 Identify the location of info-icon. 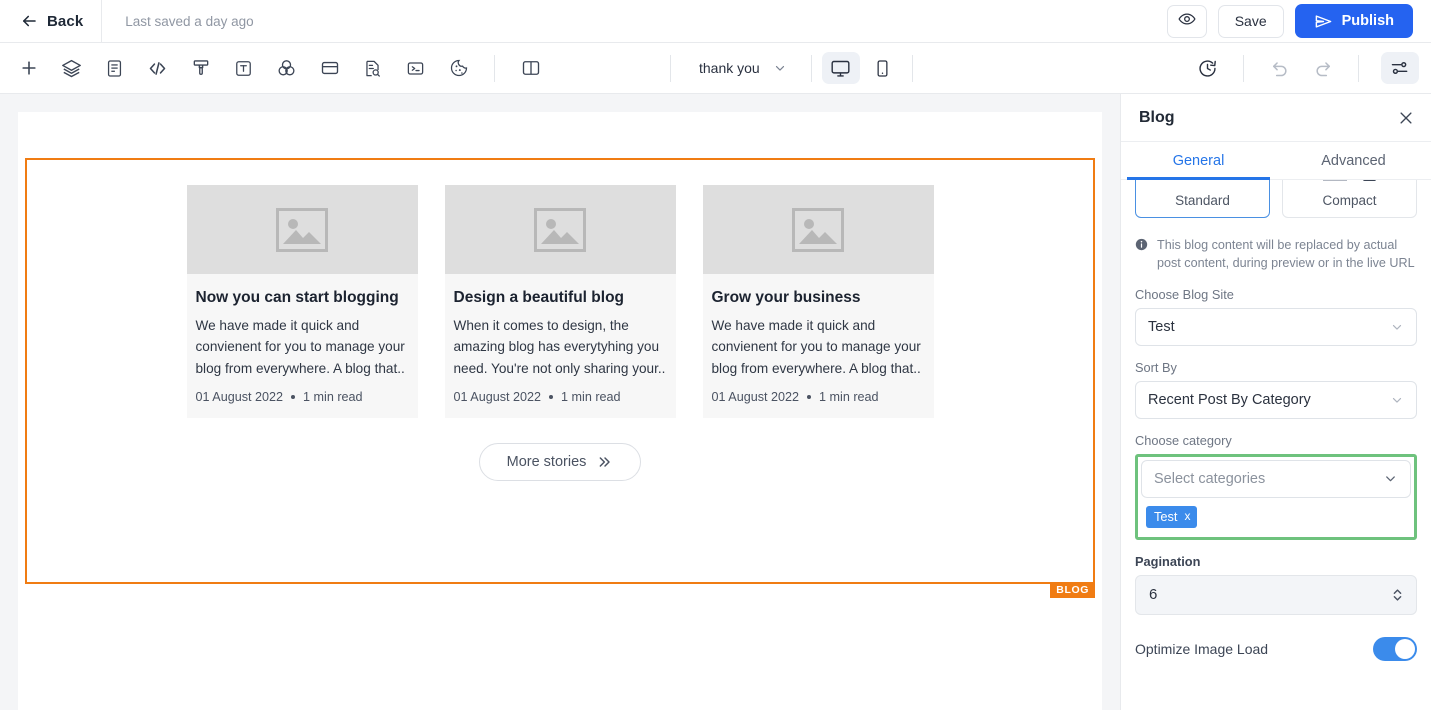
(1141, 255).